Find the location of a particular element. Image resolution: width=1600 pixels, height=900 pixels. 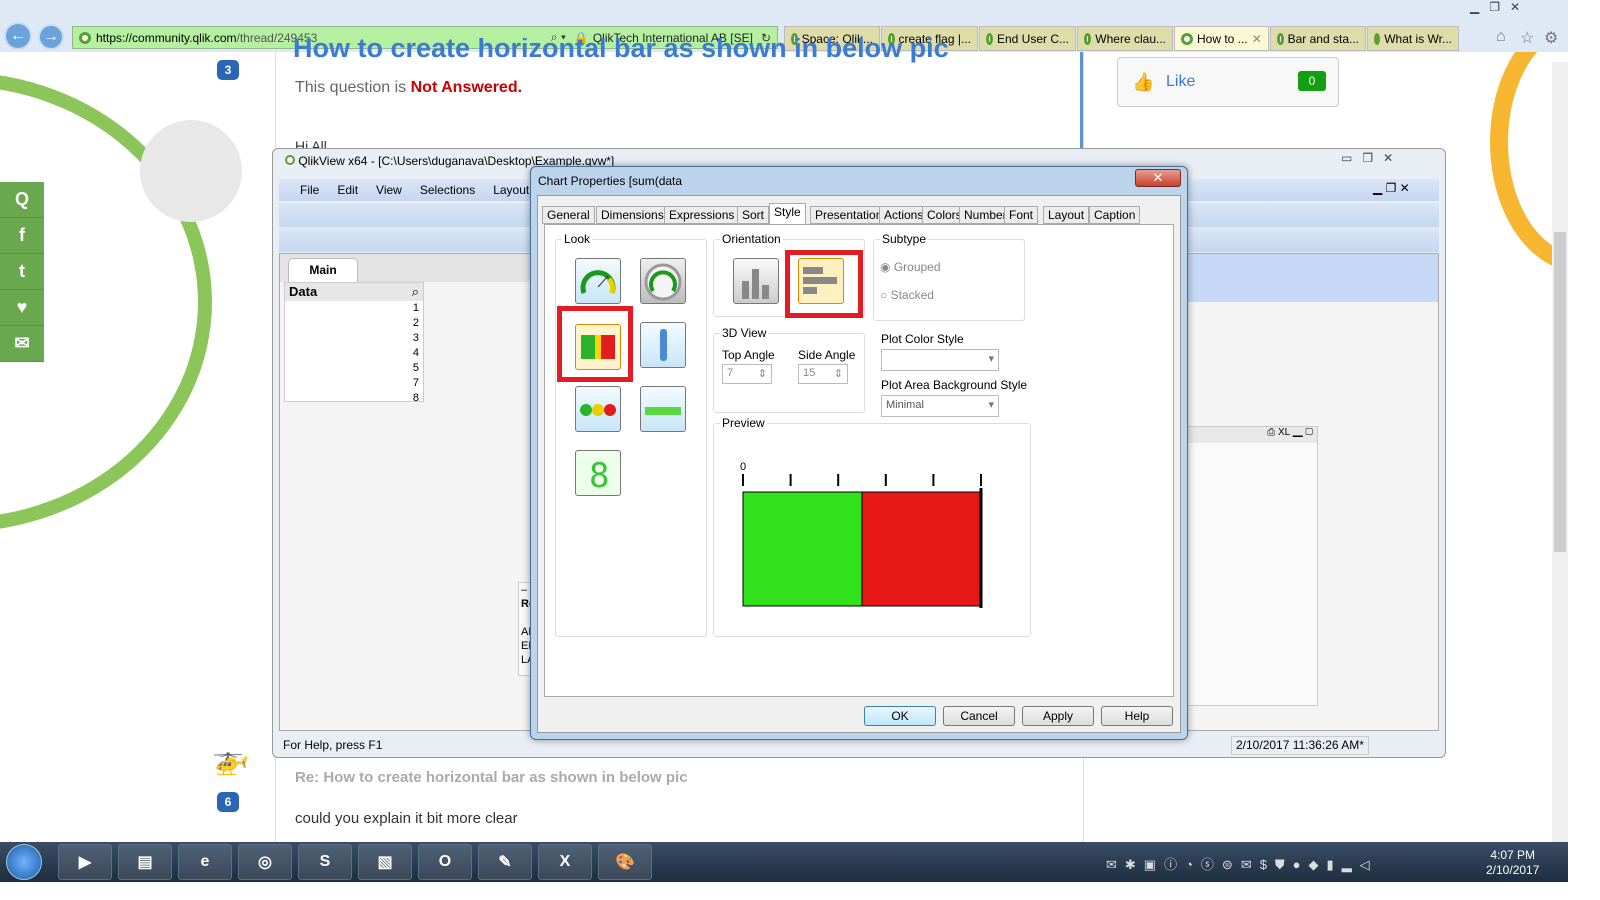

facebook-icon: f is located at coordinates (22, 236).